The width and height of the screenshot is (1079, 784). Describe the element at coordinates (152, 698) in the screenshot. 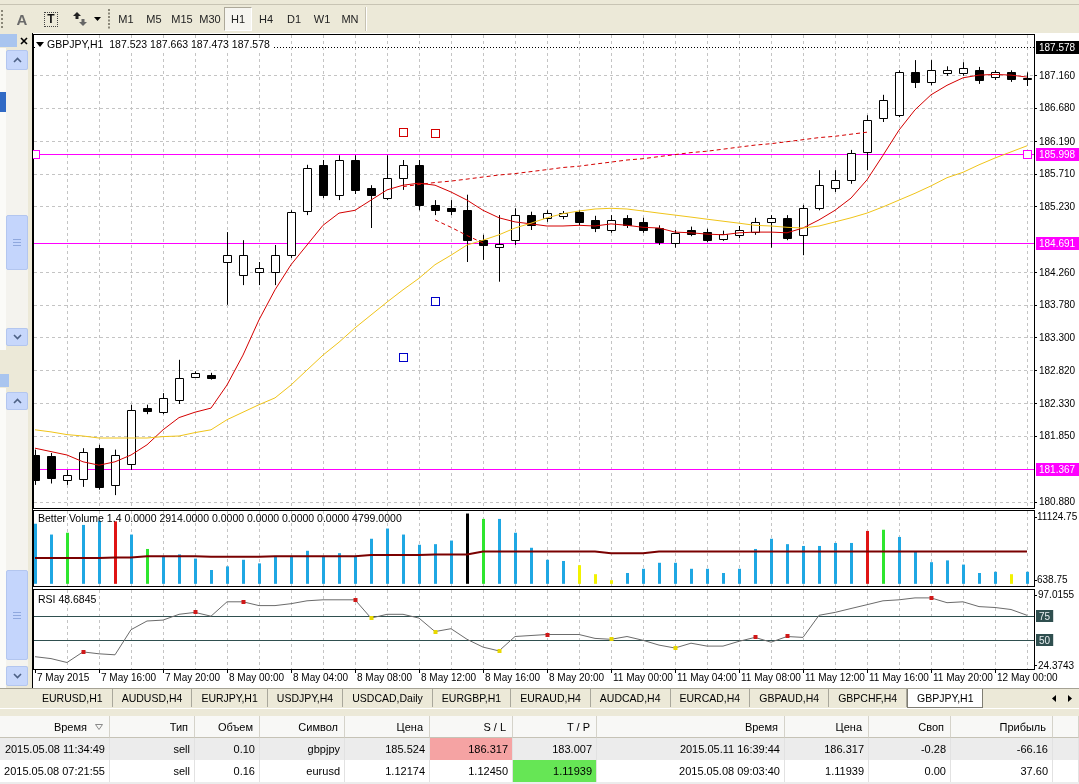

I see `chart-tab: AUDUSD,H4` at that location.